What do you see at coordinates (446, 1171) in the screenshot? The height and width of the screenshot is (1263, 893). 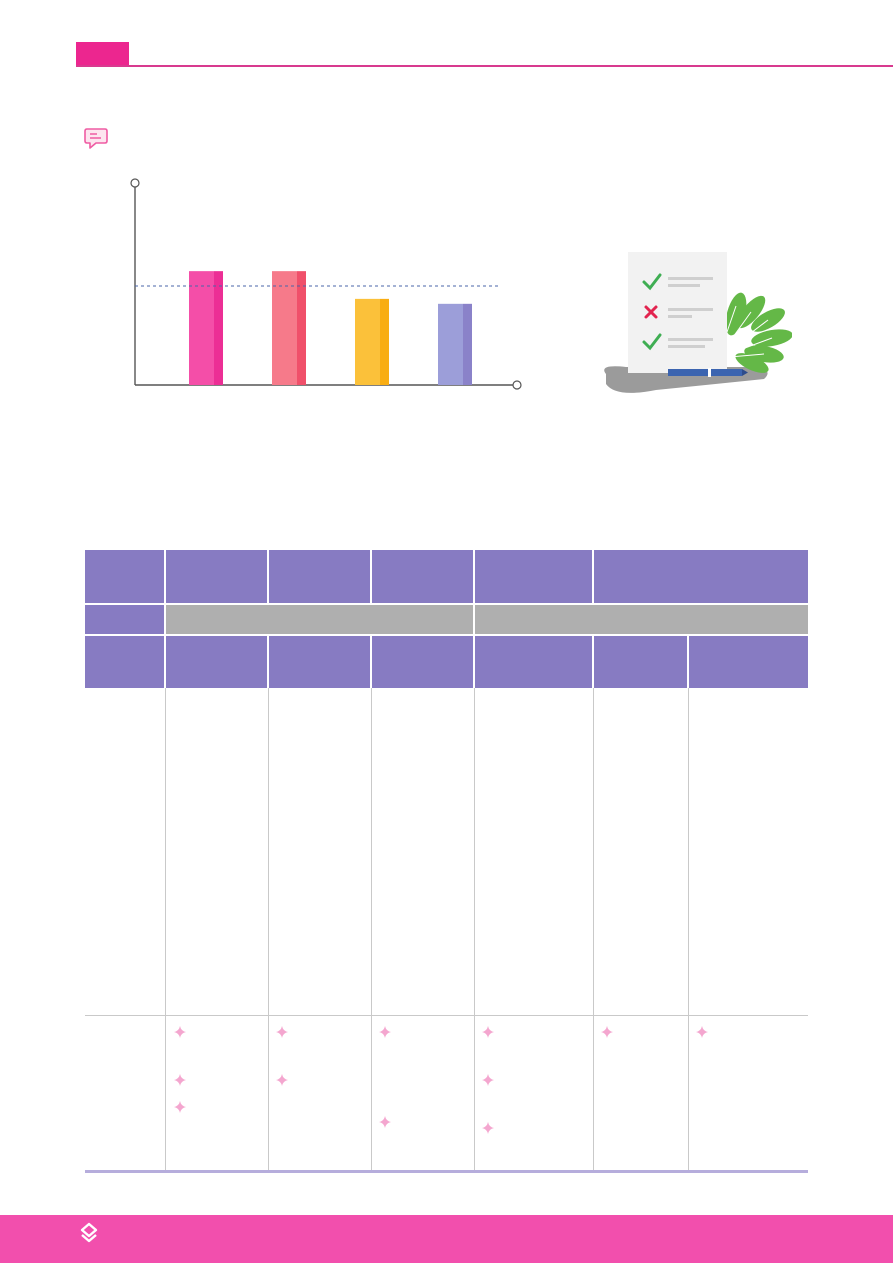 I see `table-bottom-rule` at bounding box center [446, 1171].